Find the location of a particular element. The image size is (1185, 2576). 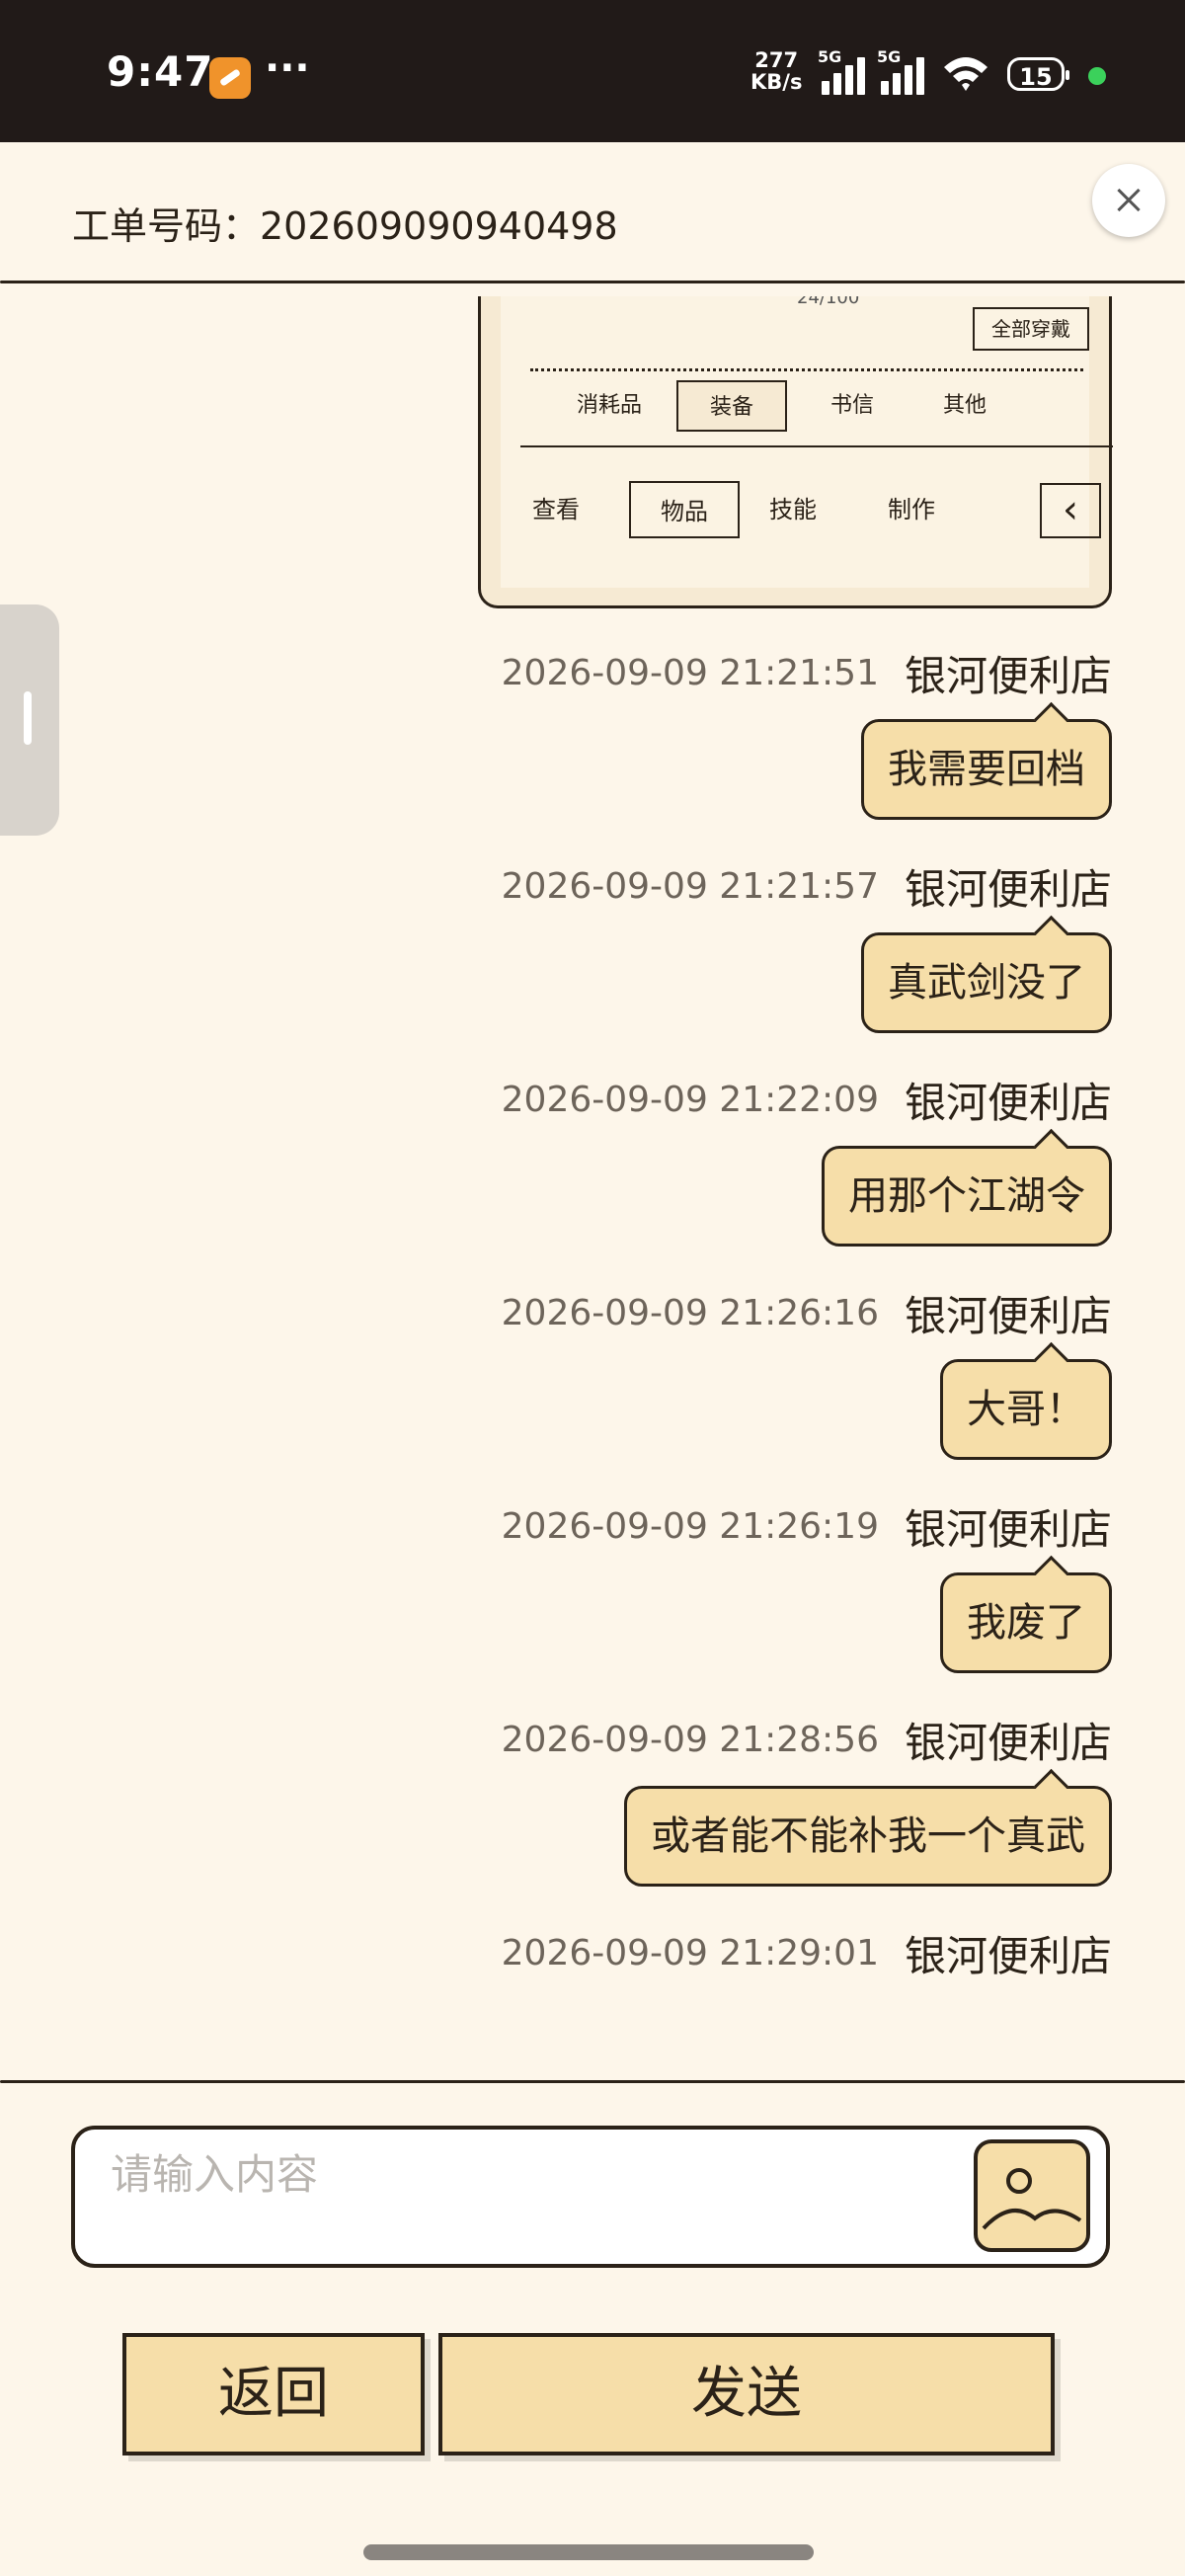

screenshot-back-icon: ‹ is located at coordinates (1071, 510).